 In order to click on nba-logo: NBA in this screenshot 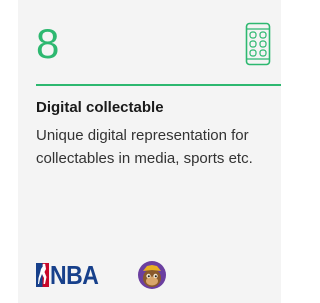, I will do `click(67, 274)`.